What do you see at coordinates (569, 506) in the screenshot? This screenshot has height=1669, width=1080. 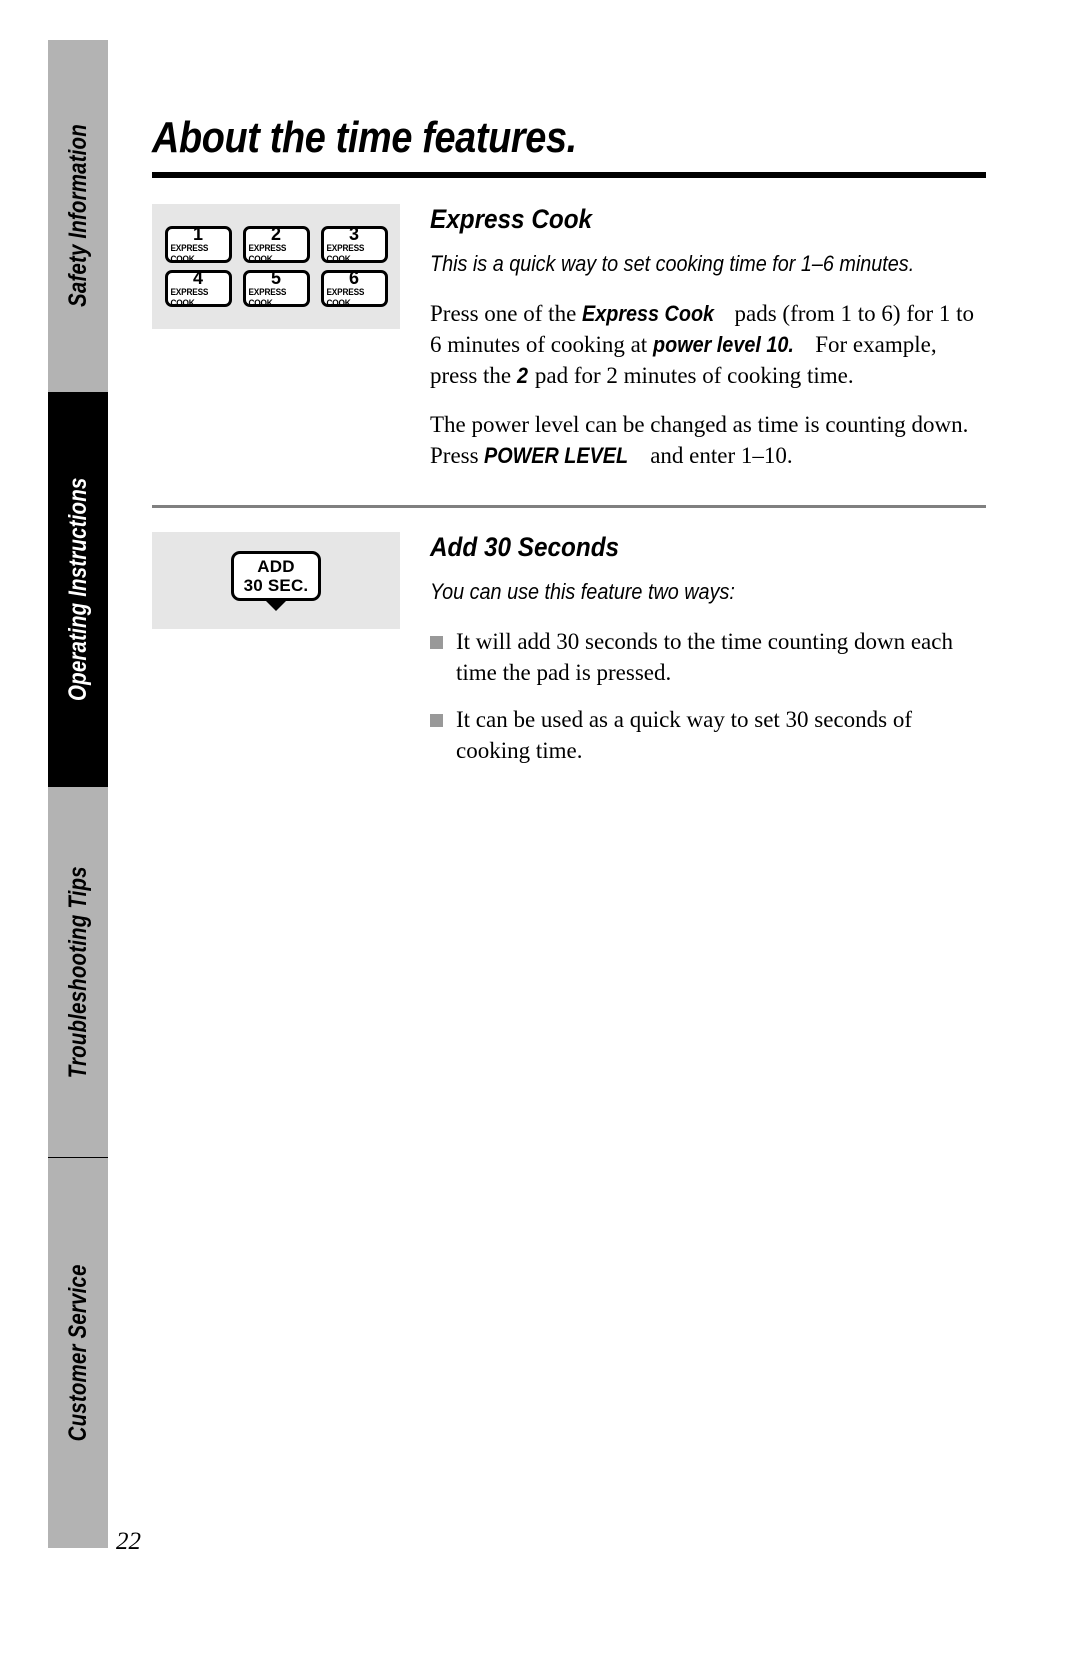 I see `section-divider` at bounding box center [569, 506].